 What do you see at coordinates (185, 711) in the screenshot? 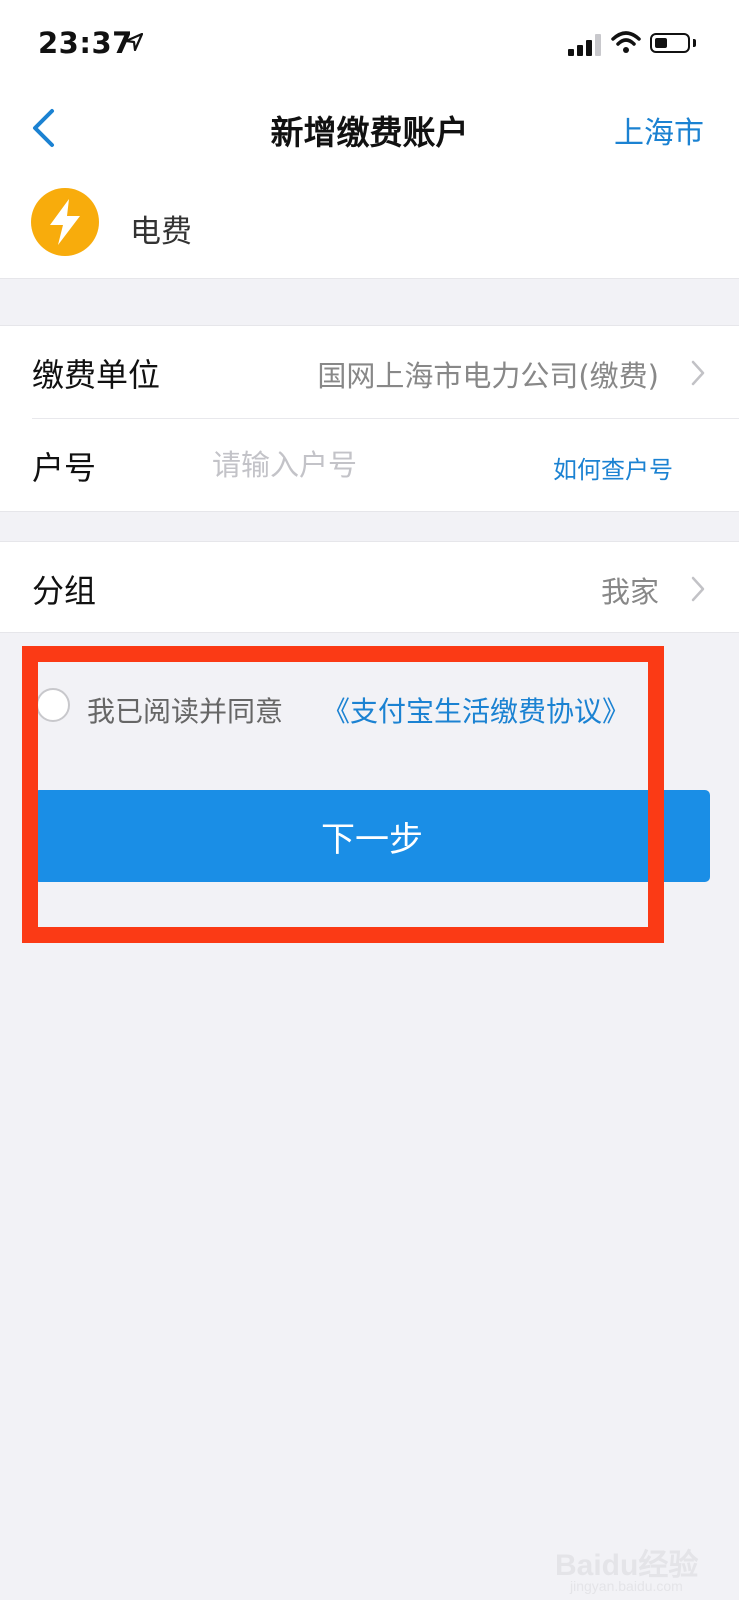
I see `agreement-text: 我已阅读并同意` at bounding box center [185, 711].